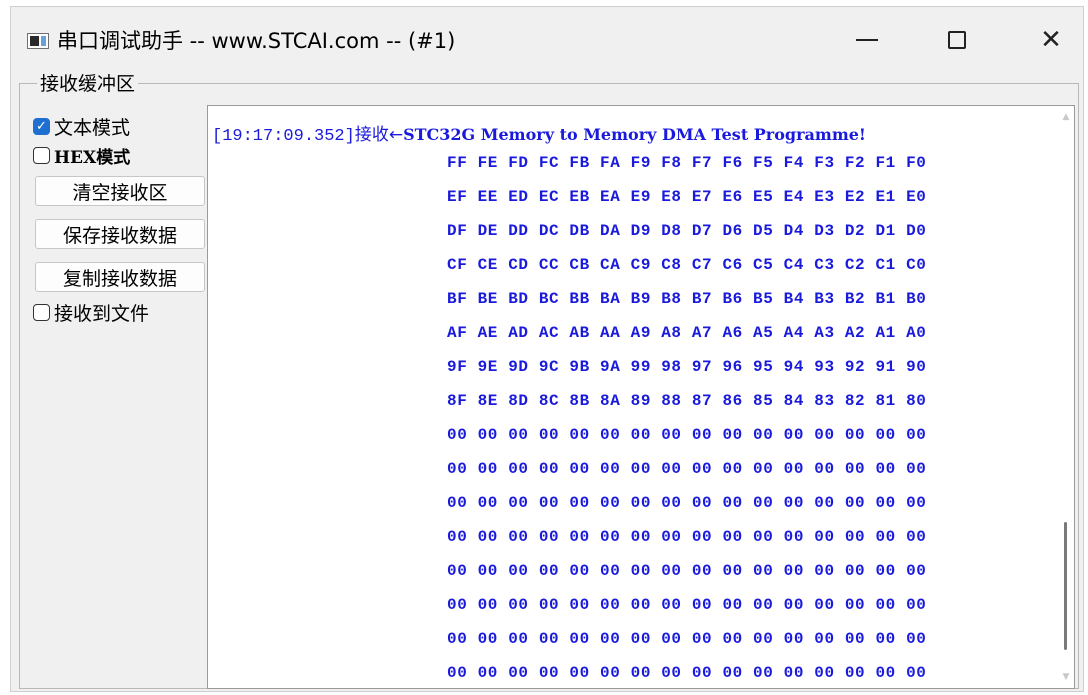 The image size is (1088, 695). Describe the element at coordinates (88, 82) in the screenshot. I see `receive-buffer-label: 接收缓冲区` at that location.